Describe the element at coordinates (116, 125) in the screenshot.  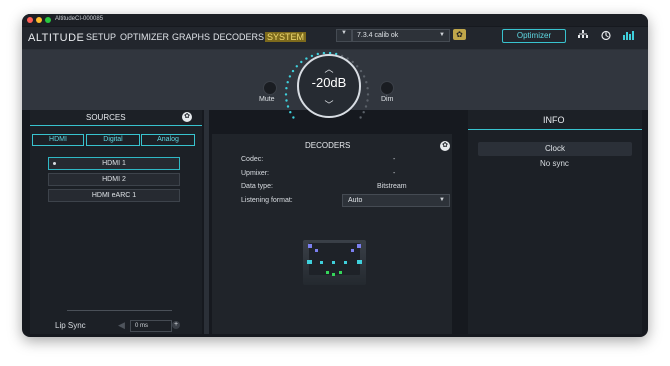
I see `sources-divider` at that location.